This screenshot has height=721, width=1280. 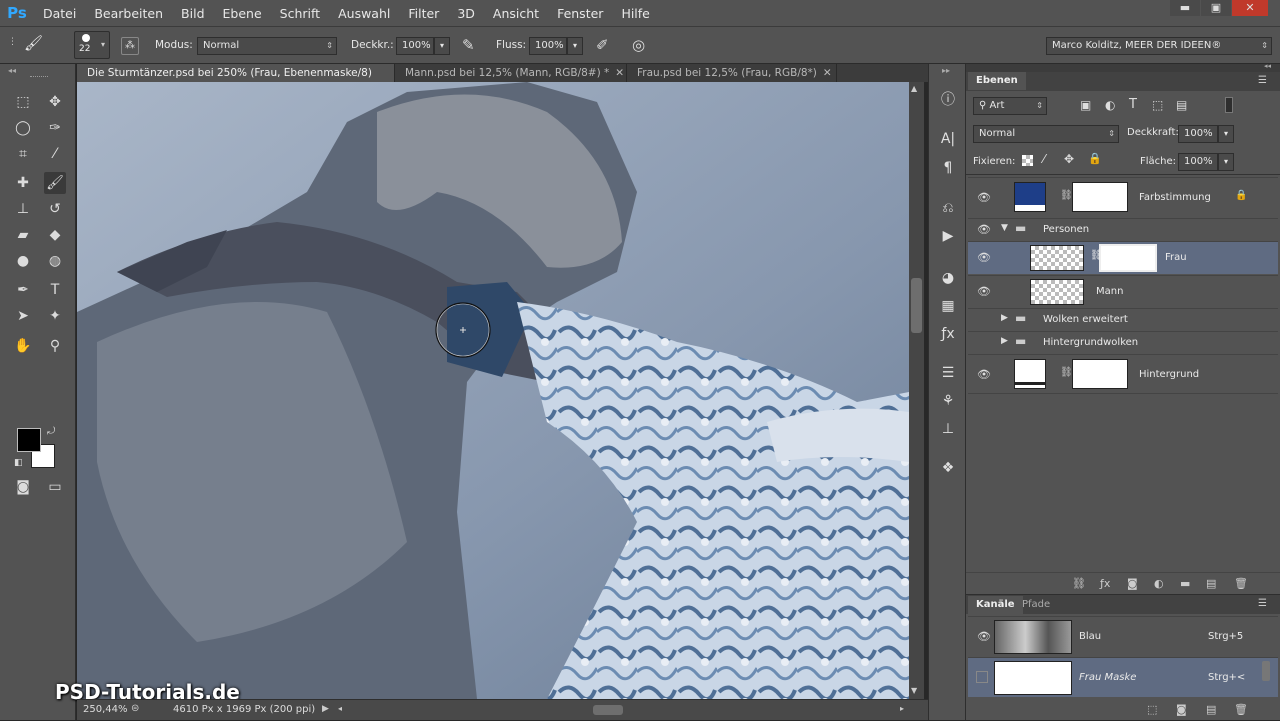 What do you see at coordinates (916, 390) in the screenshot?
I see `vertical-scrollbar: ▲ ▼` at bounding box center [916, 390].